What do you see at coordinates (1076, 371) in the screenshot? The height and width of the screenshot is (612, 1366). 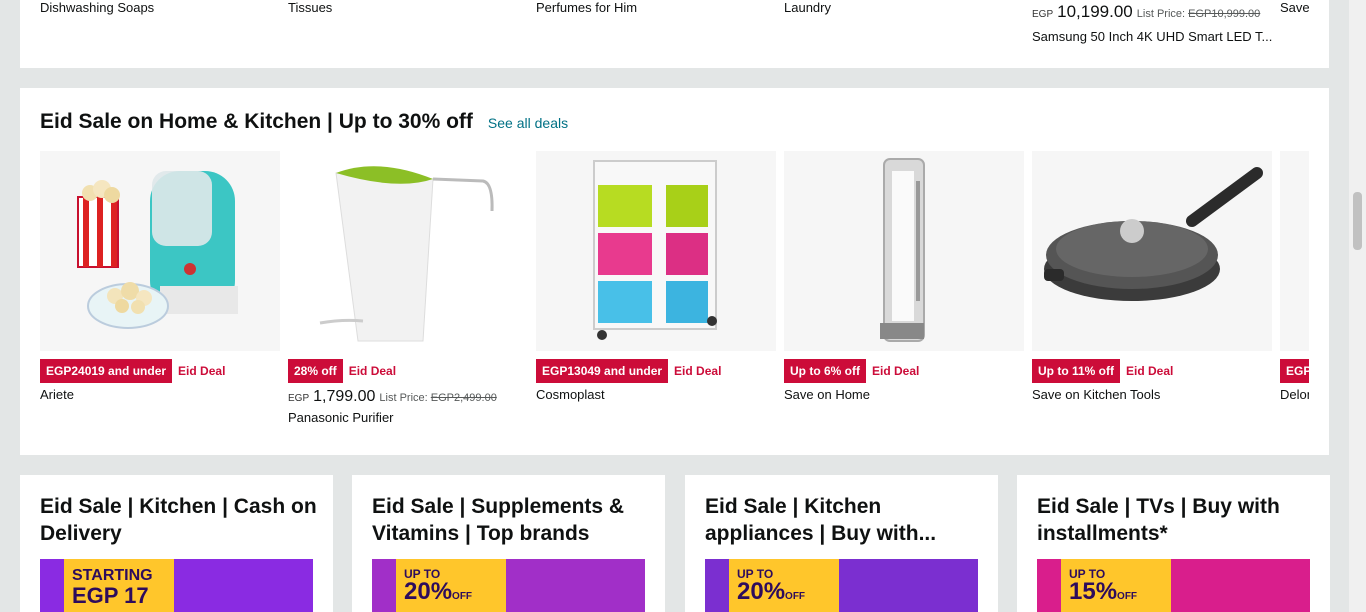 I see `discount-badge: Up to 11% off` at bounding box center [1076, 371].